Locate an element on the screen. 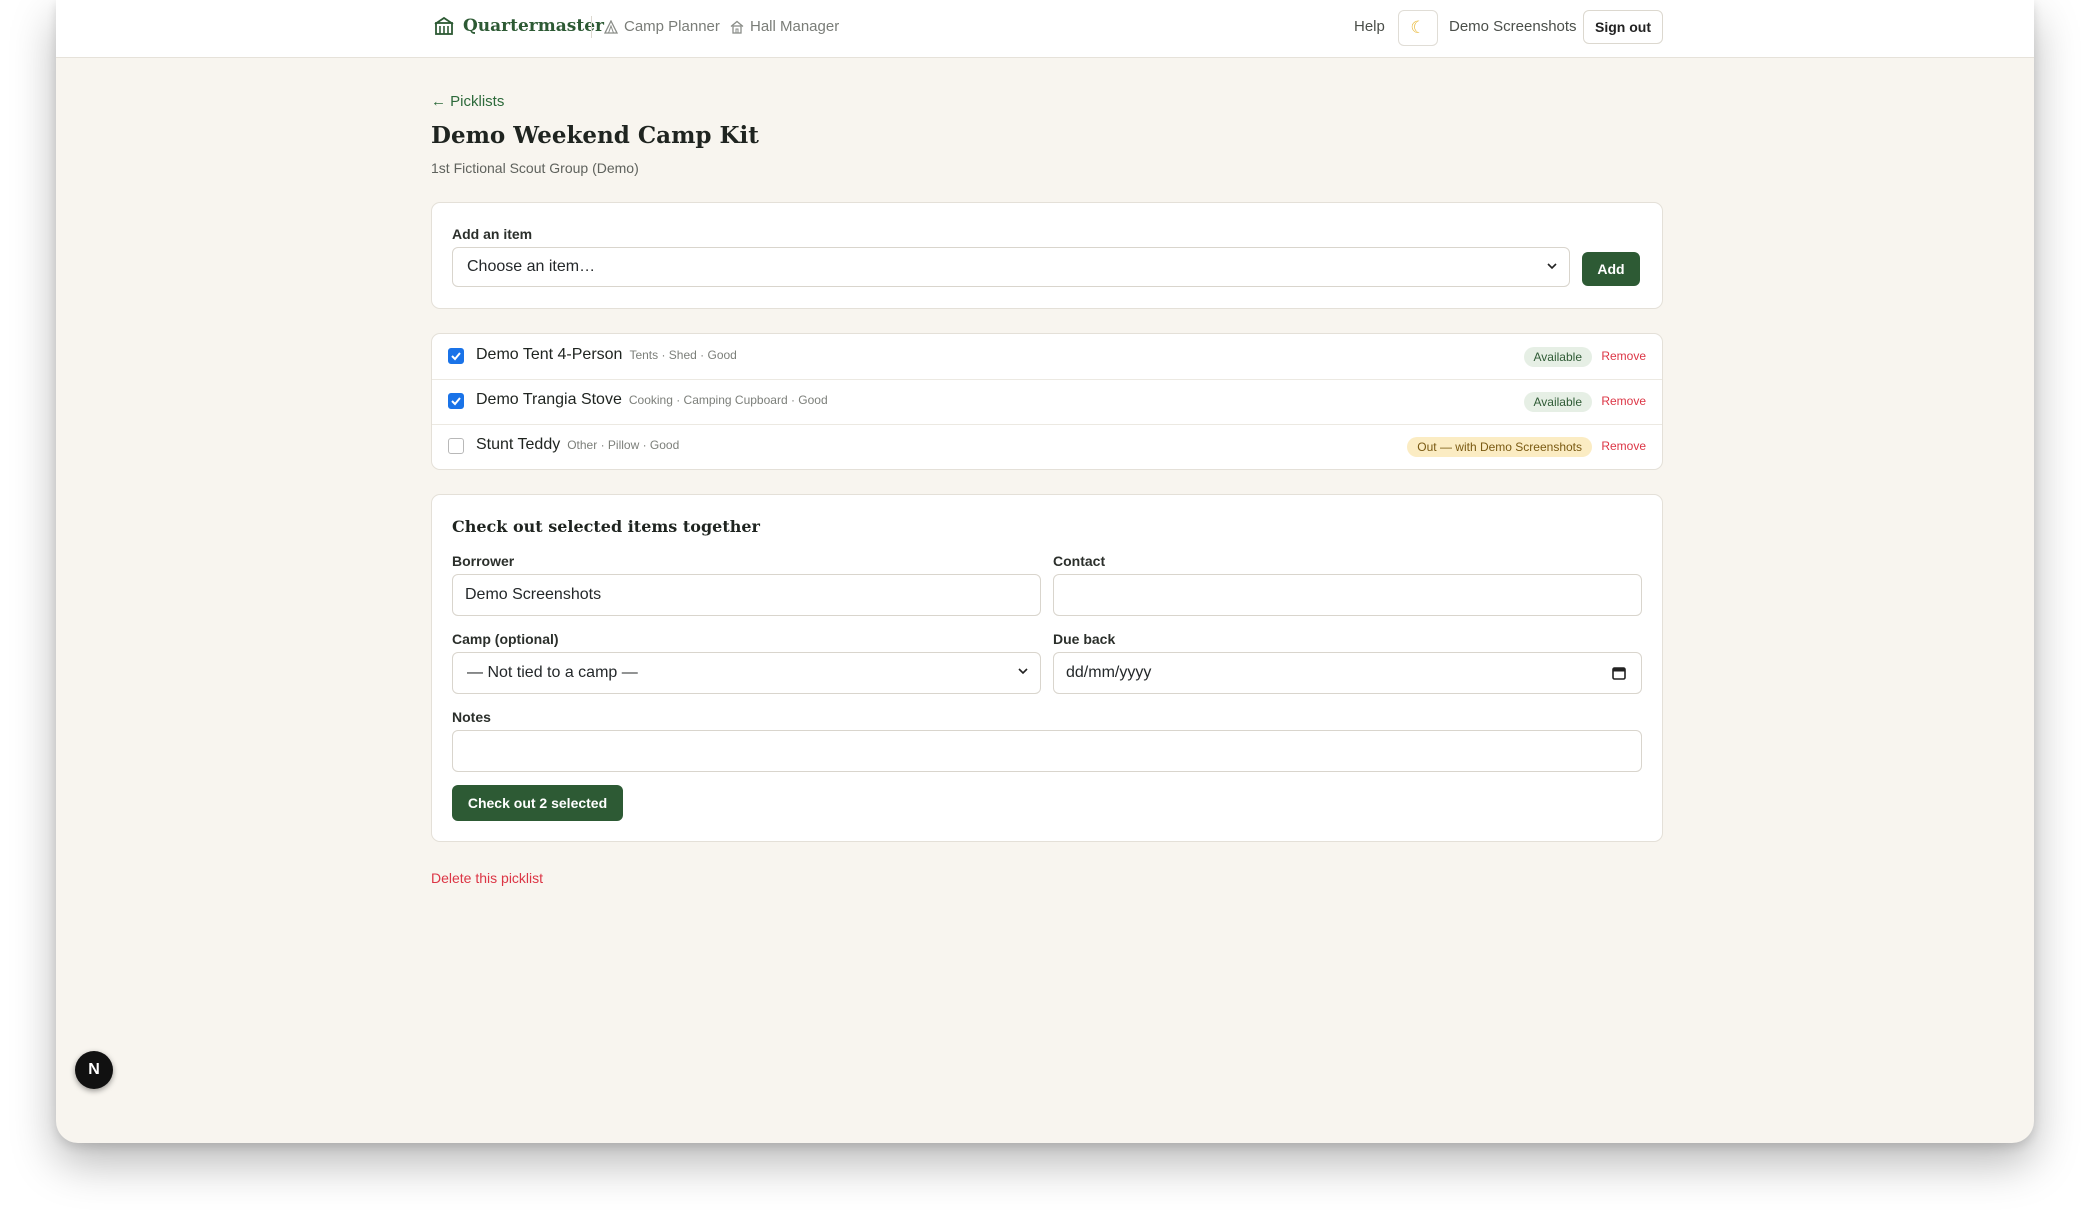 This screenshot has width=2095, height=1218. theme-toggle-button: ☾ is located at coordinates (1418, 28).